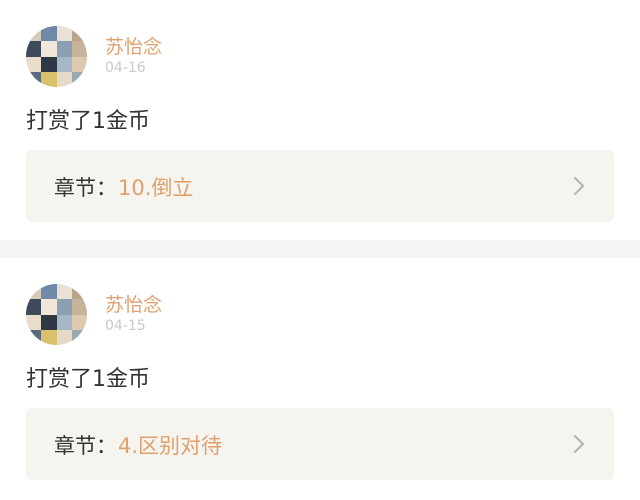 This screenshot has width=640, height=500. I want to click on chapter-link-card: 章节： 4.区别对待, so click(320, 444).